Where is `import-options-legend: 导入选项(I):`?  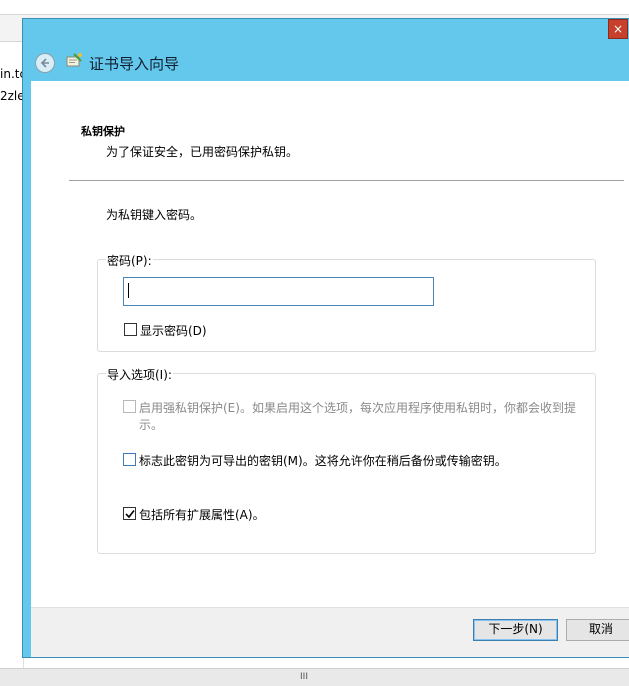 import-options-legend: 导入选项(I): is located at coordinates (139, 374).